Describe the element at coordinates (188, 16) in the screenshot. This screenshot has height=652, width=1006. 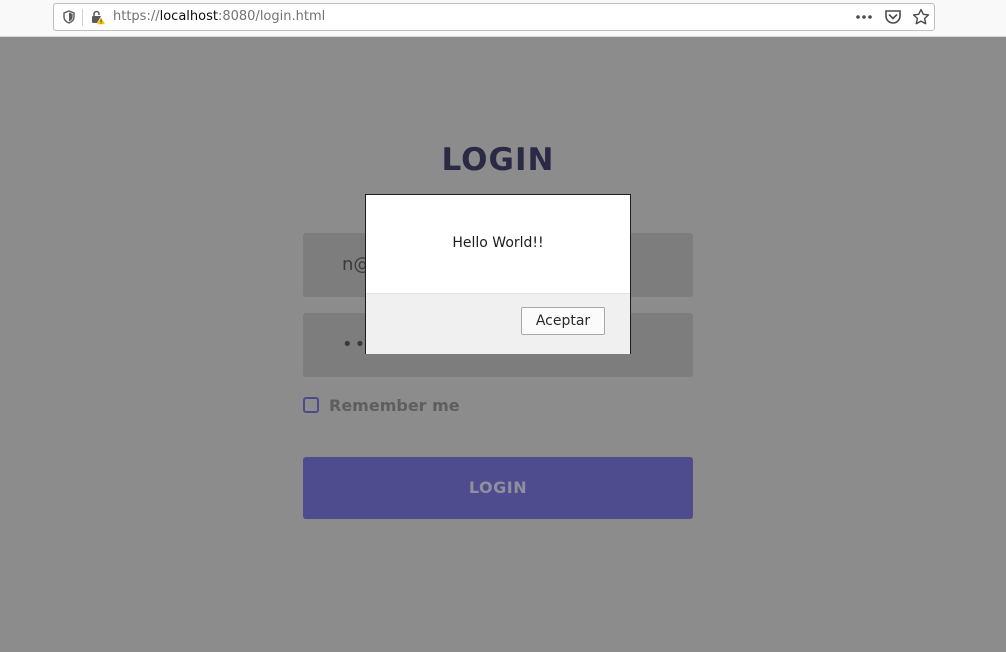
I see `url-host: localhost` at that location.